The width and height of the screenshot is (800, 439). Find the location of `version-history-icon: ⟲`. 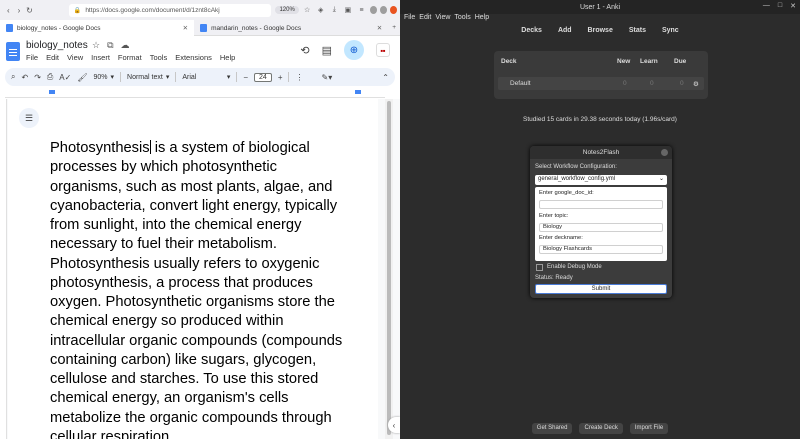

version-history-icon: ⟲ is located at coordinates (304, 50).